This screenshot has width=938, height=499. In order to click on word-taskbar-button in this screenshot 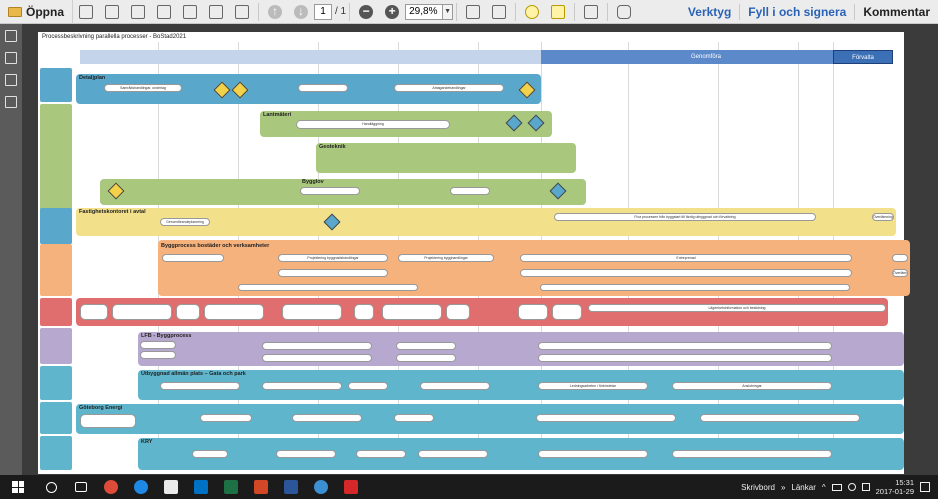, I will do `click(291, 487)`.